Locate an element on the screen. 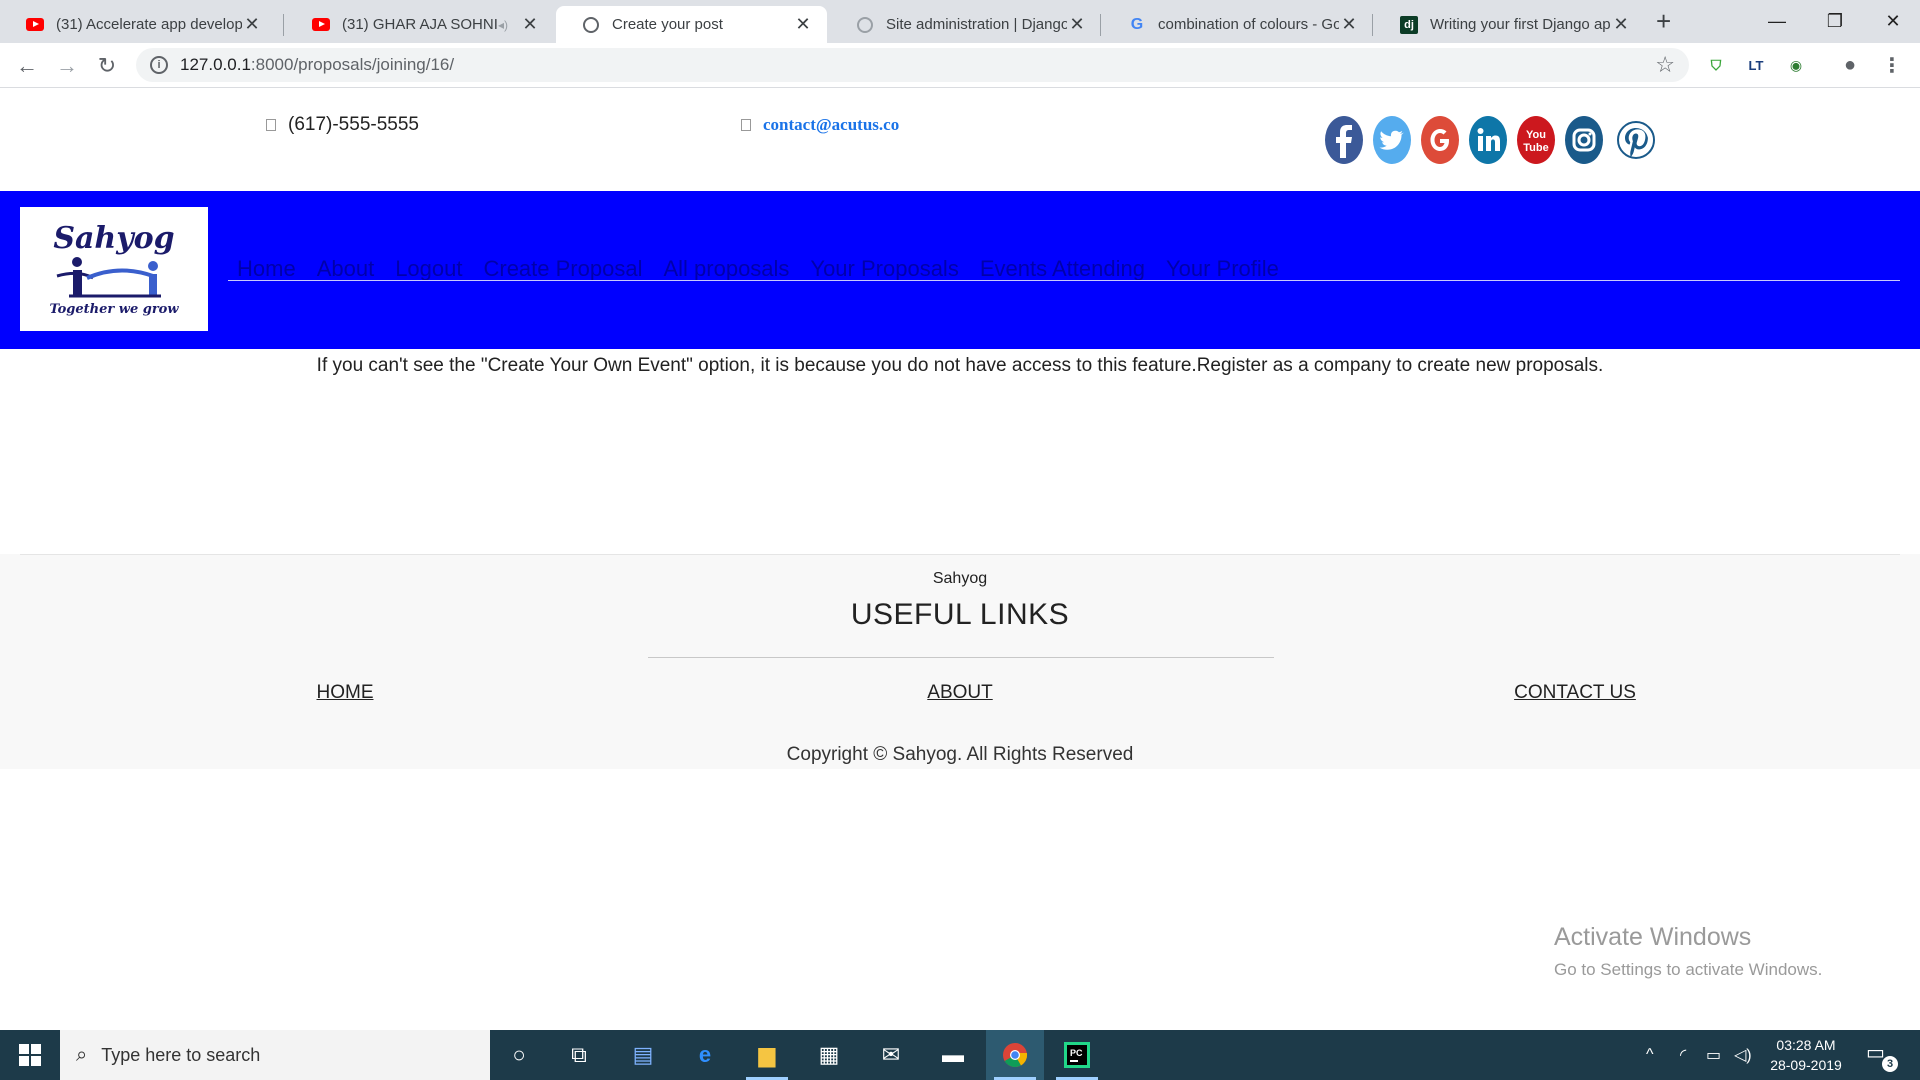 This screenshot has width=1920, height=1080. django-fav-text: dj is located at coordinates (1409, 24).